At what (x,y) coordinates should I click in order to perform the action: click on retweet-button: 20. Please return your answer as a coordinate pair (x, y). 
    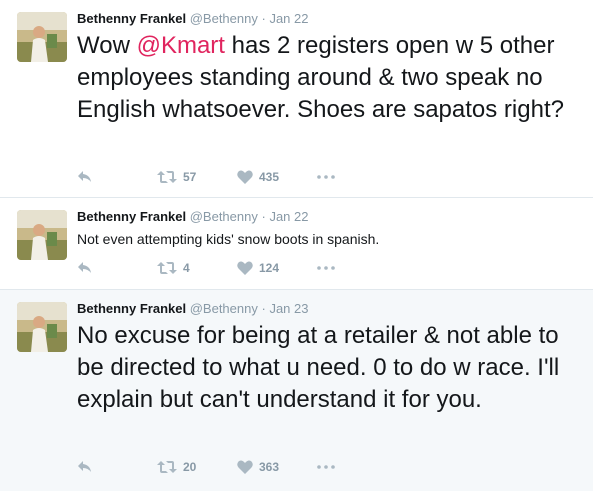
    Looking at the image, I should click on (197, 467).